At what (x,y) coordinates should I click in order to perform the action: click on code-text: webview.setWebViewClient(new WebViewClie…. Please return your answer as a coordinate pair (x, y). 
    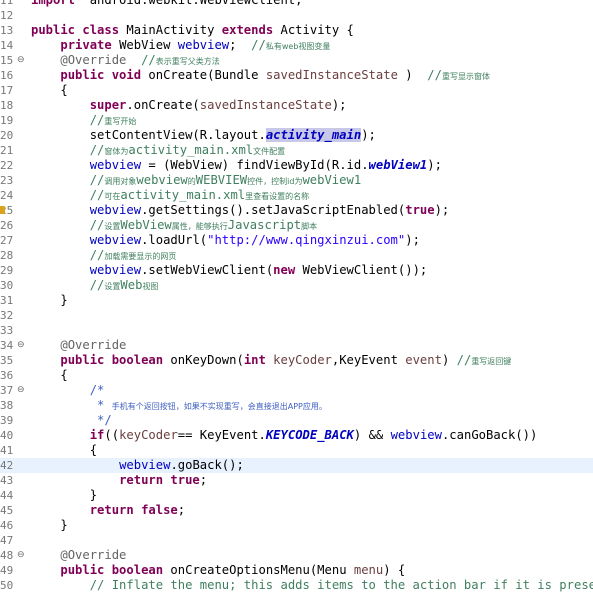
    Looking at the image, I should click on (229, 270).